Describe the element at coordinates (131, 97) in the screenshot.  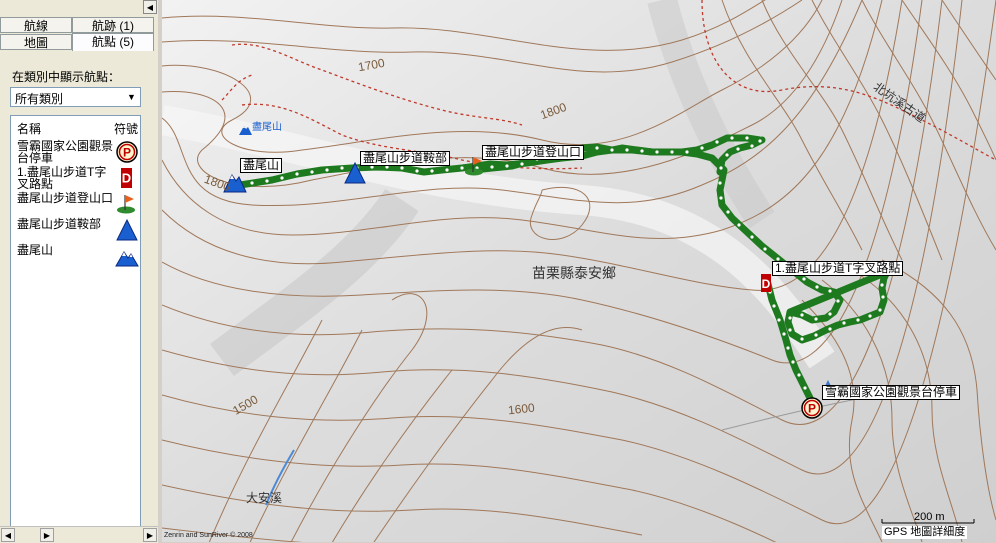
I see `chevron-down-icon: ▼` at that location.